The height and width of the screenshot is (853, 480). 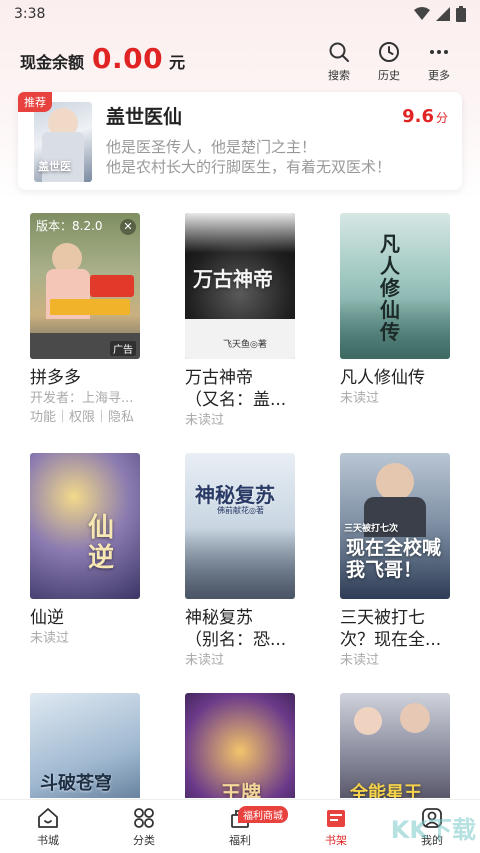 I want to click on balance-unit: 元, so click(x=177, y=62).